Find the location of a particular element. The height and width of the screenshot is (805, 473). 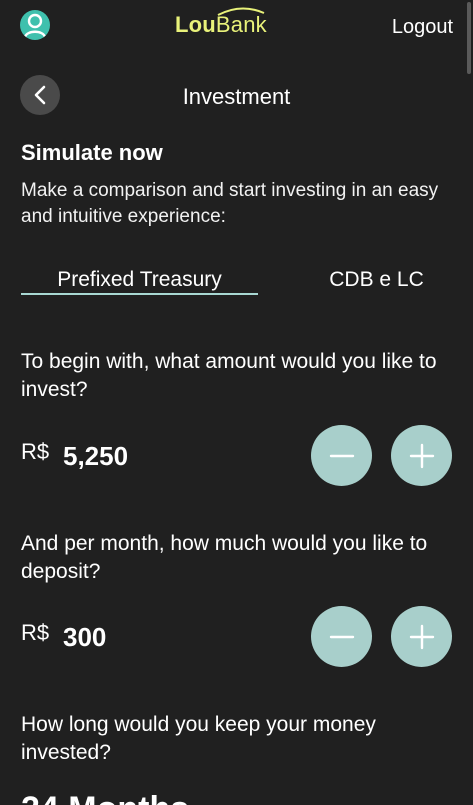

monthly-deposit-increase-button is located at coordinates (421, 636).